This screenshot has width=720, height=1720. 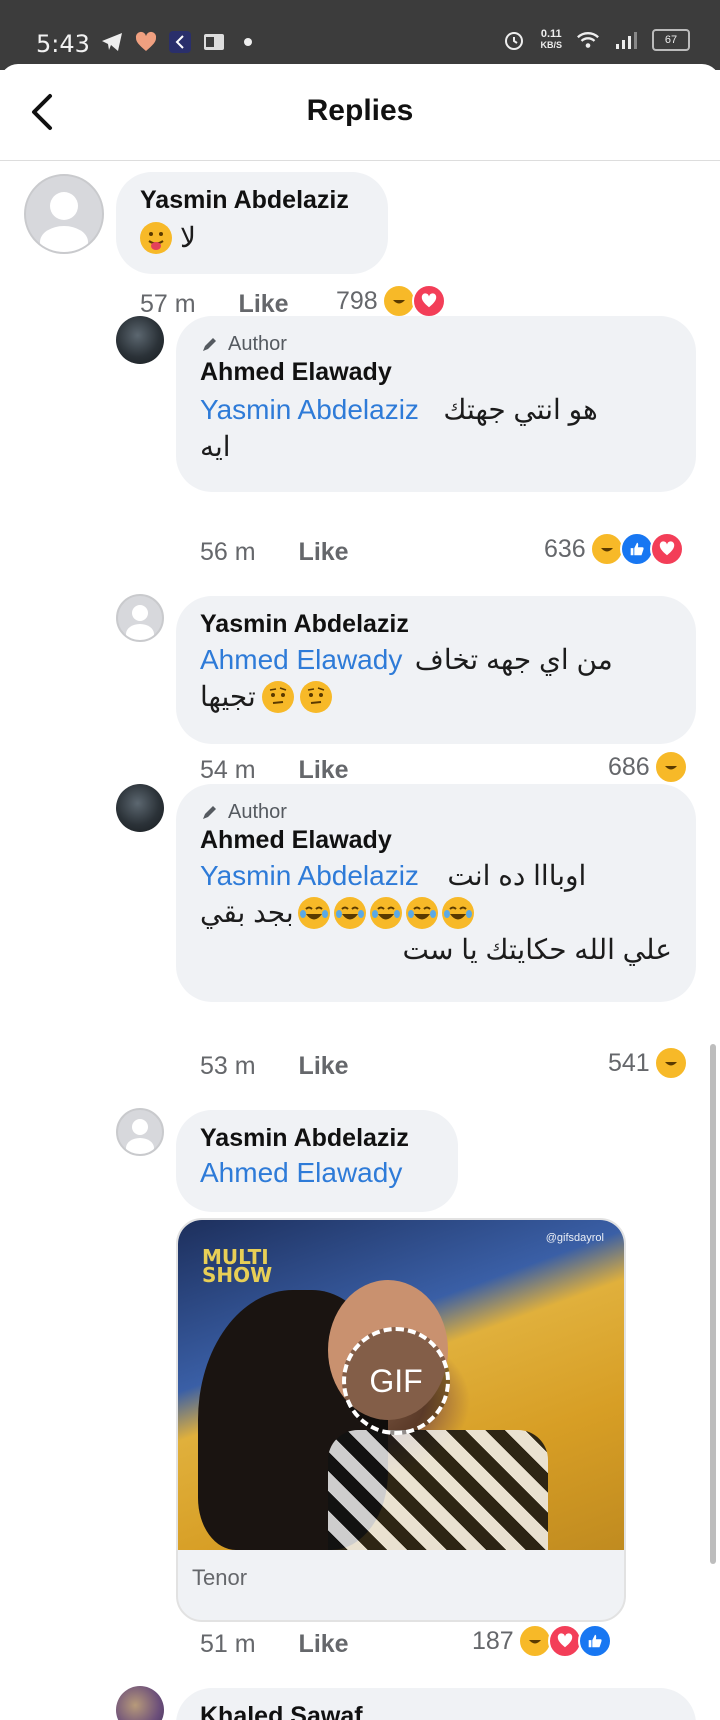 I want to click on gif-watermark: @gifsdayrol, so click(x=574, y=1238).